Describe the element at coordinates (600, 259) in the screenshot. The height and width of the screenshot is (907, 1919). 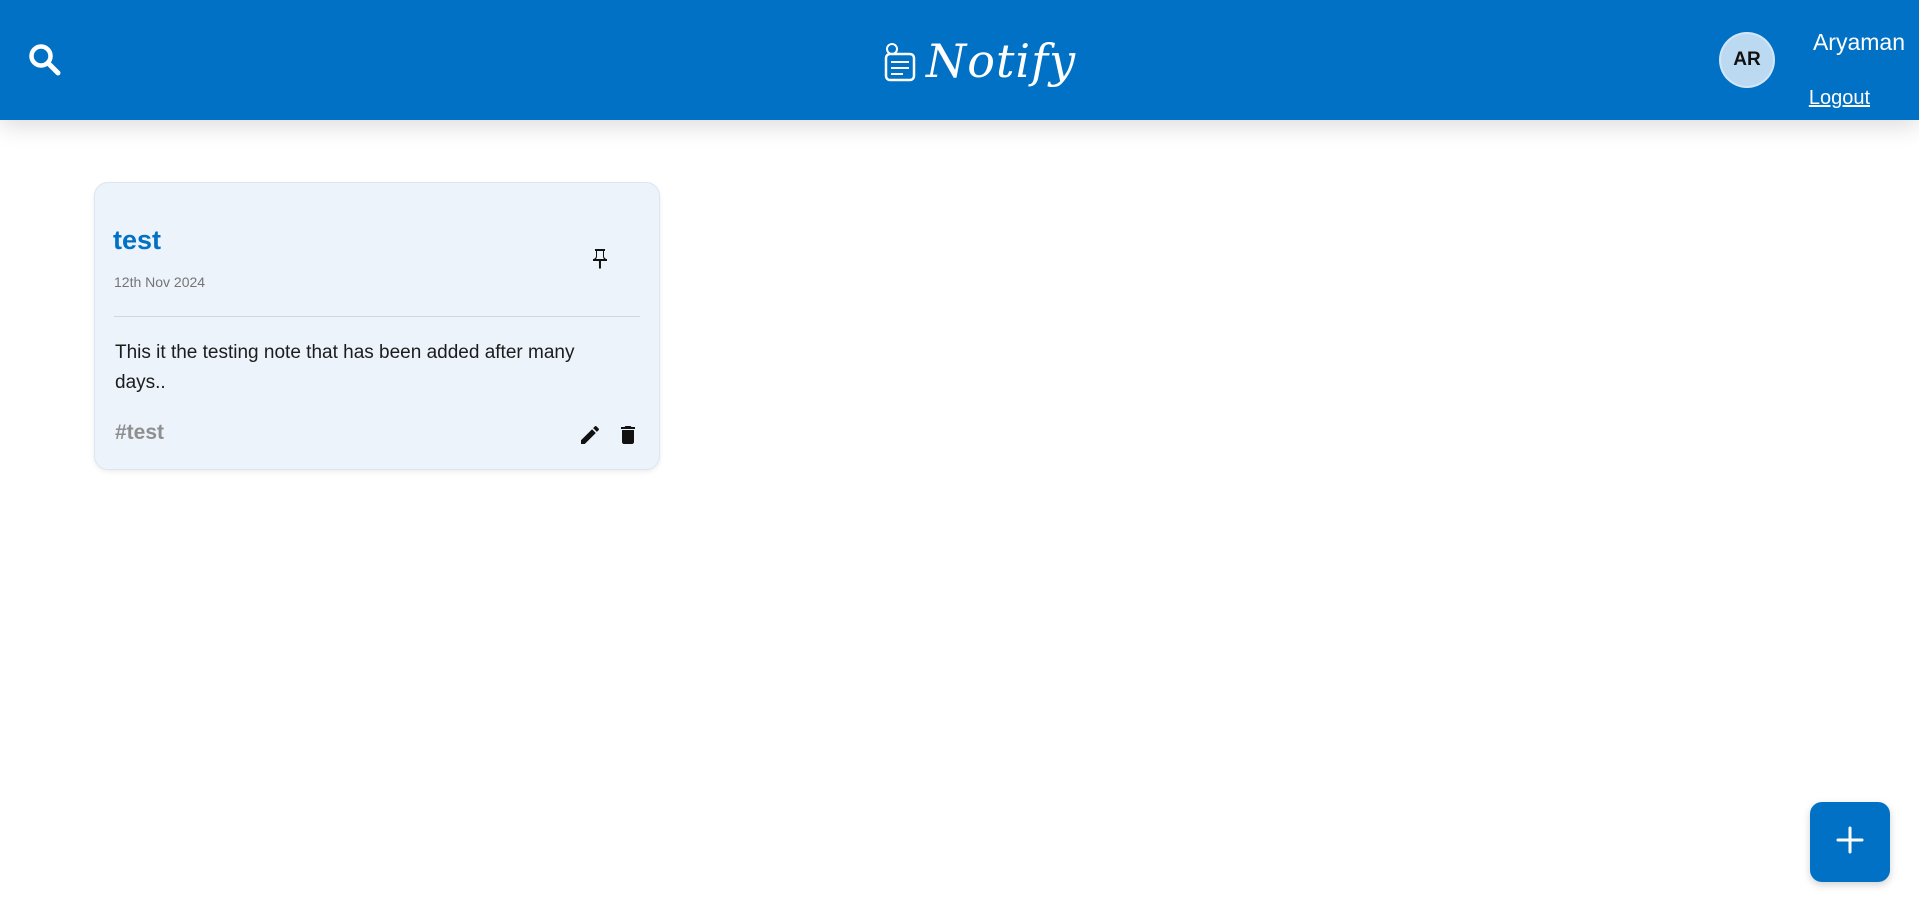
I see `pin-icon` at that location.